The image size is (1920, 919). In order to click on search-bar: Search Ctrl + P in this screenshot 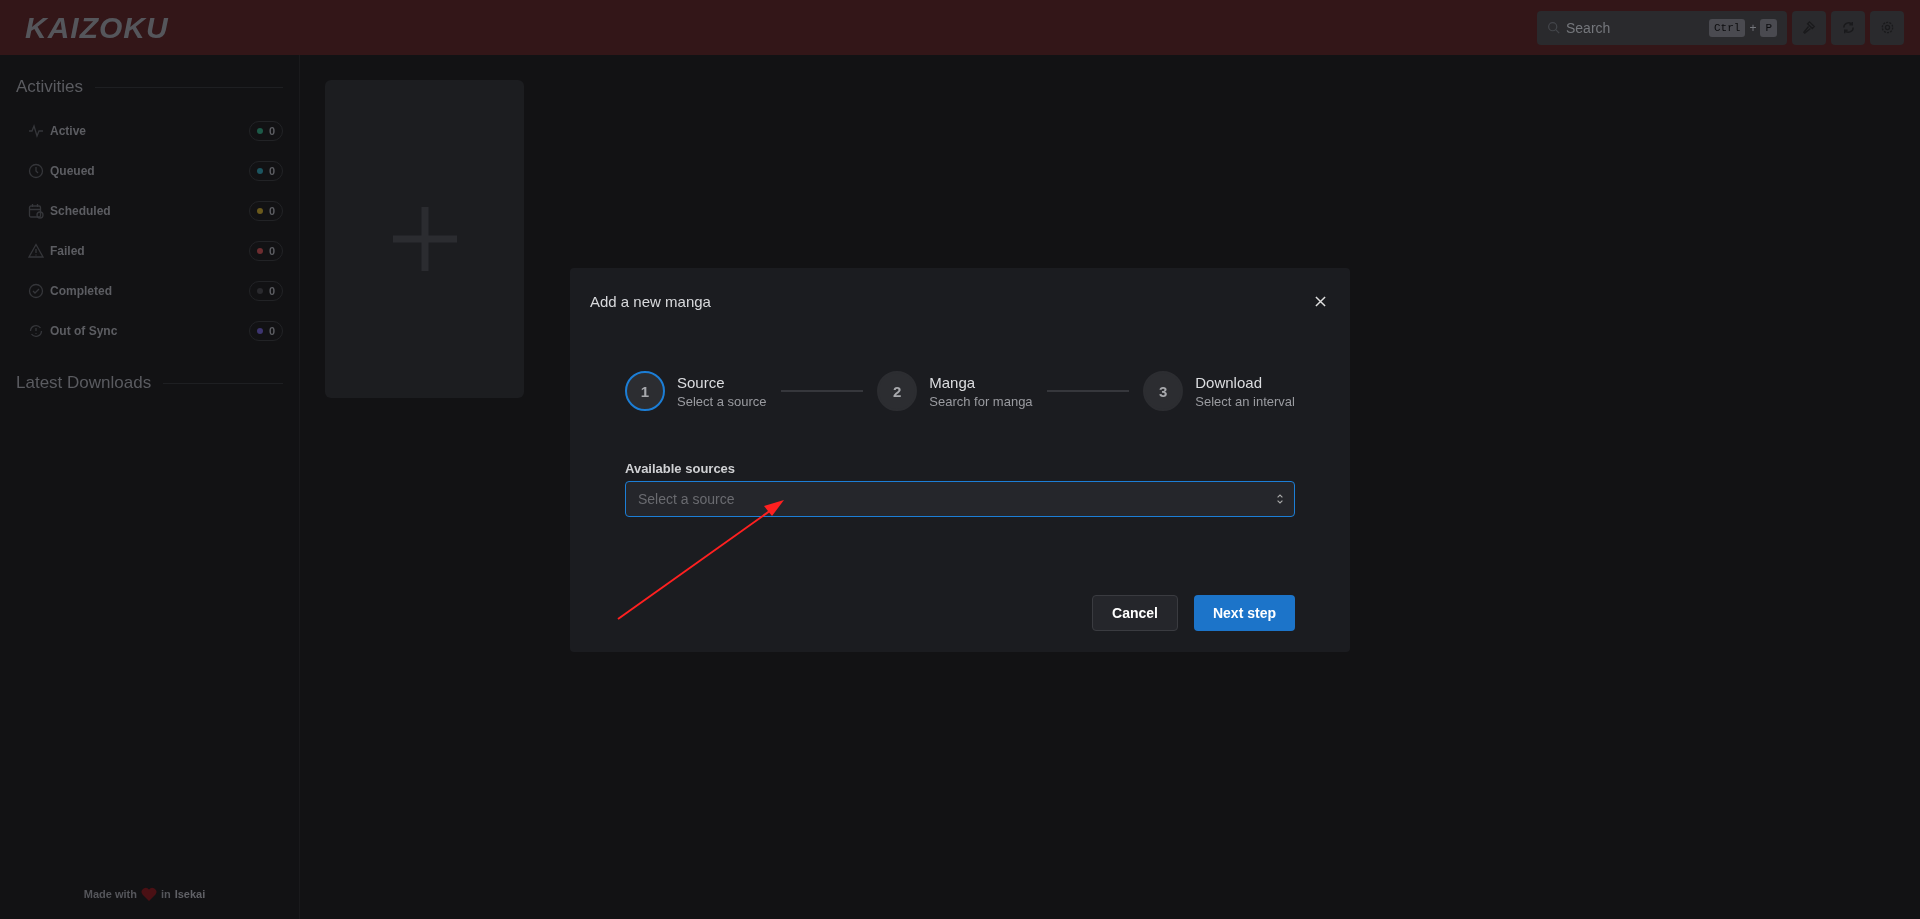, I will do `click(1662, 27)`.